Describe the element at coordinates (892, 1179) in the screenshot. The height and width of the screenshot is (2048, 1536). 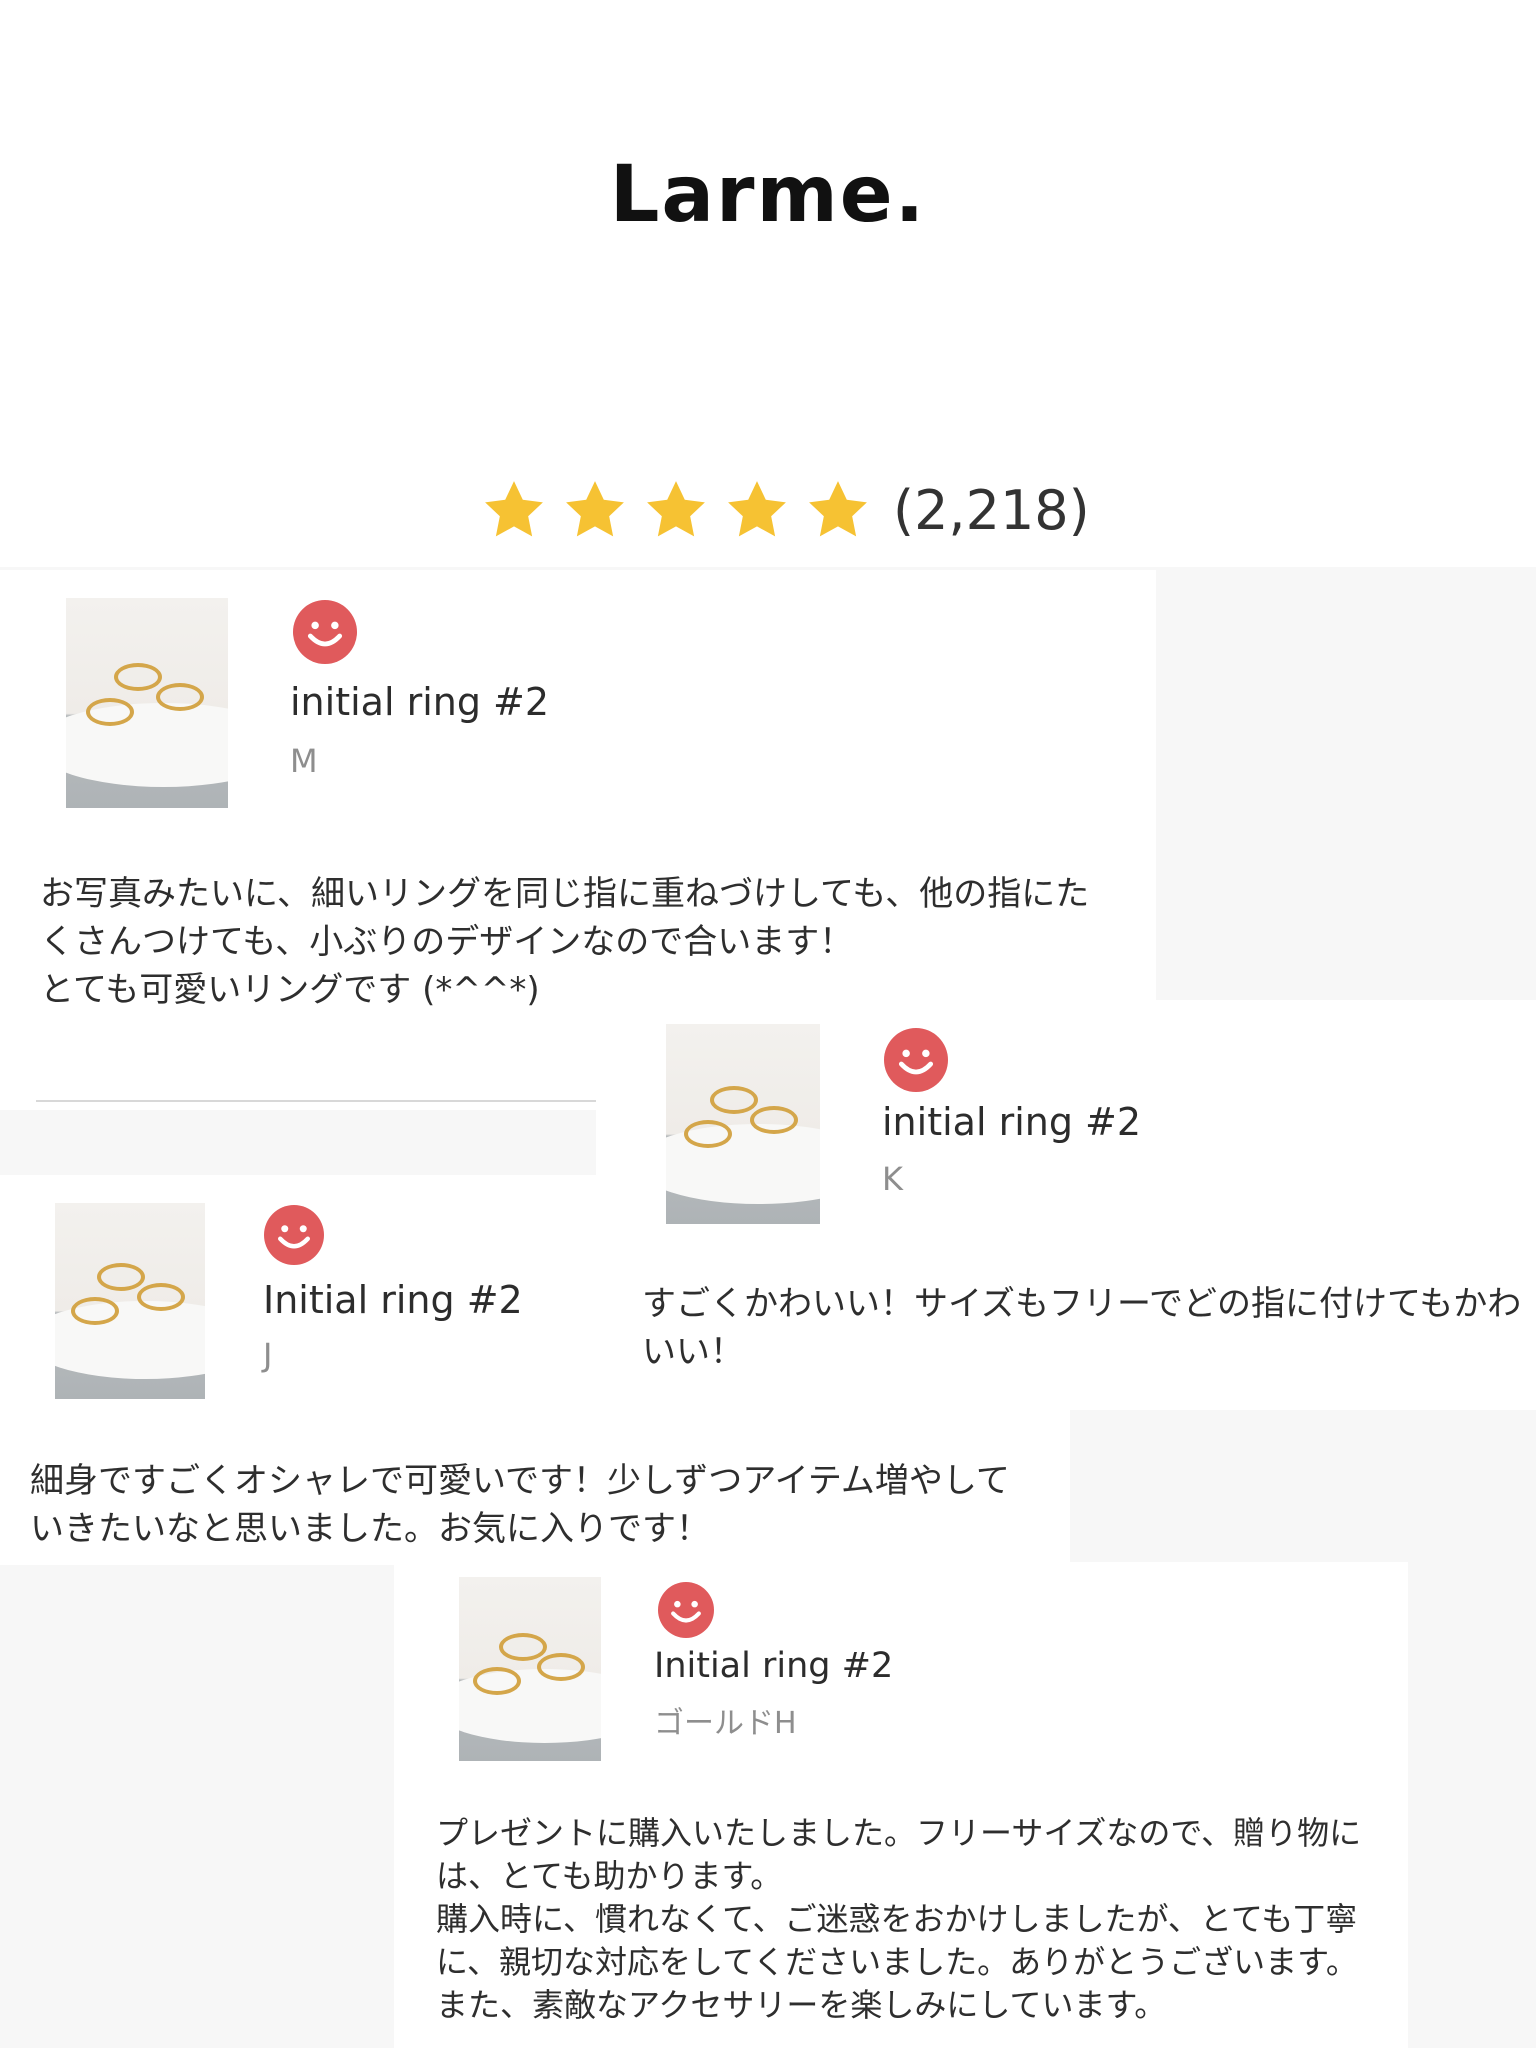
I see `product-variant: K` at that location.